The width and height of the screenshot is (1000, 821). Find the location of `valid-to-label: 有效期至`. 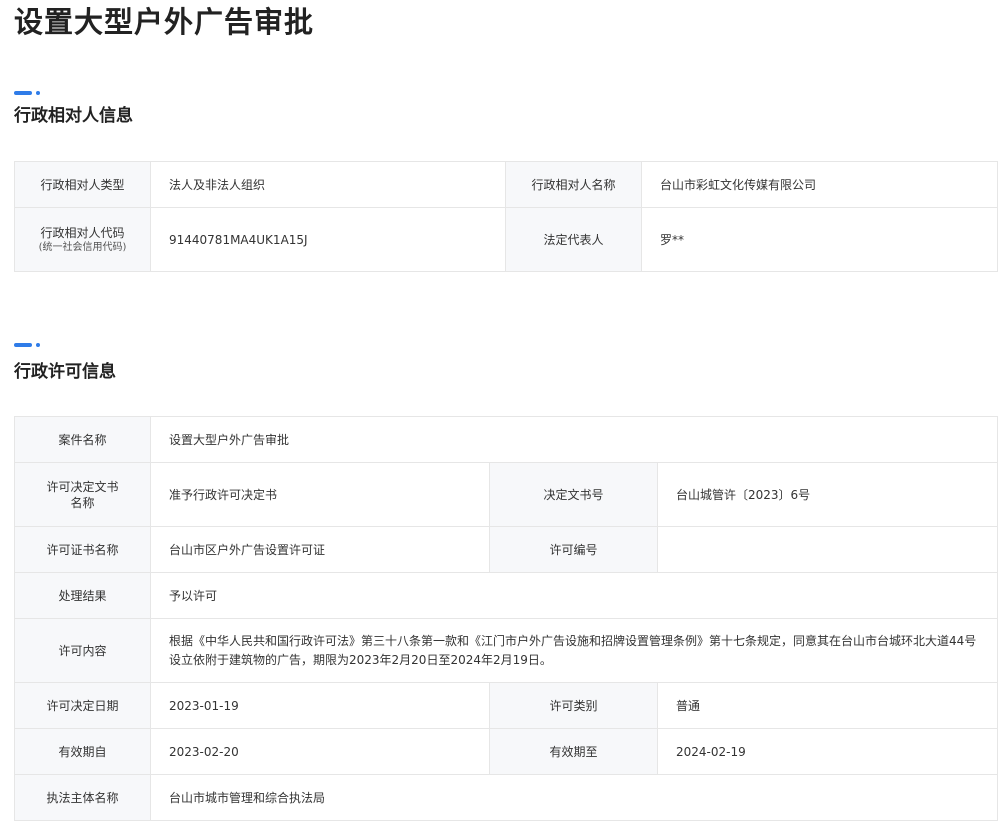

valid-to-label: 有效期至 is located at coordinates (573, 751).